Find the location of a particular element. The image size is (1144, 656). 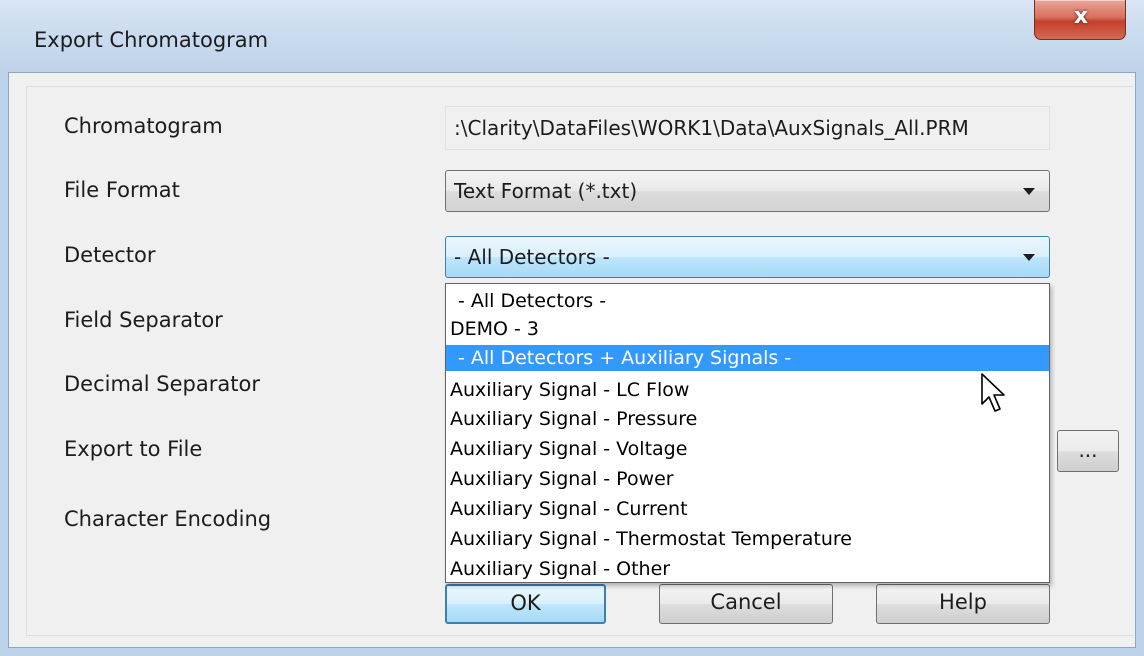

file-format-select: Text Format (*.txt) is located at coordinates (747, 191).